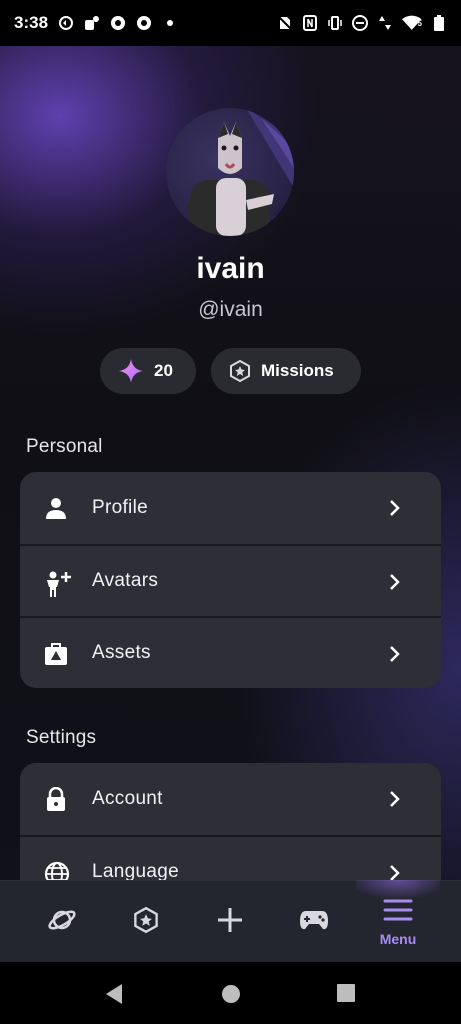 The image size is (461, 1024). What do you see at coordinates (114, 996) in the screenshot?
I see `back-icon` at bounding box center [114, 996].